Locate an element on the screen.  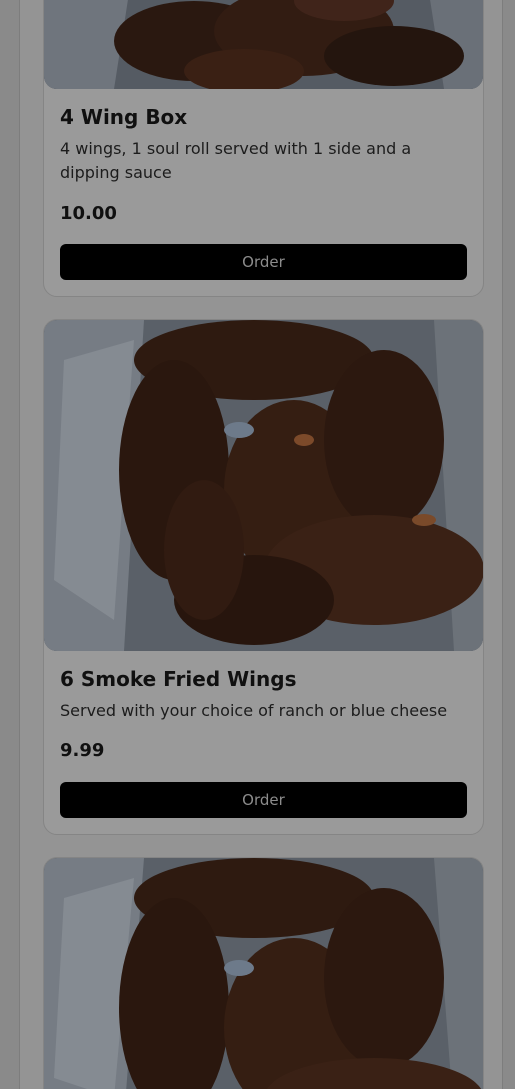
wings-image is located at coordinates (263, 44).